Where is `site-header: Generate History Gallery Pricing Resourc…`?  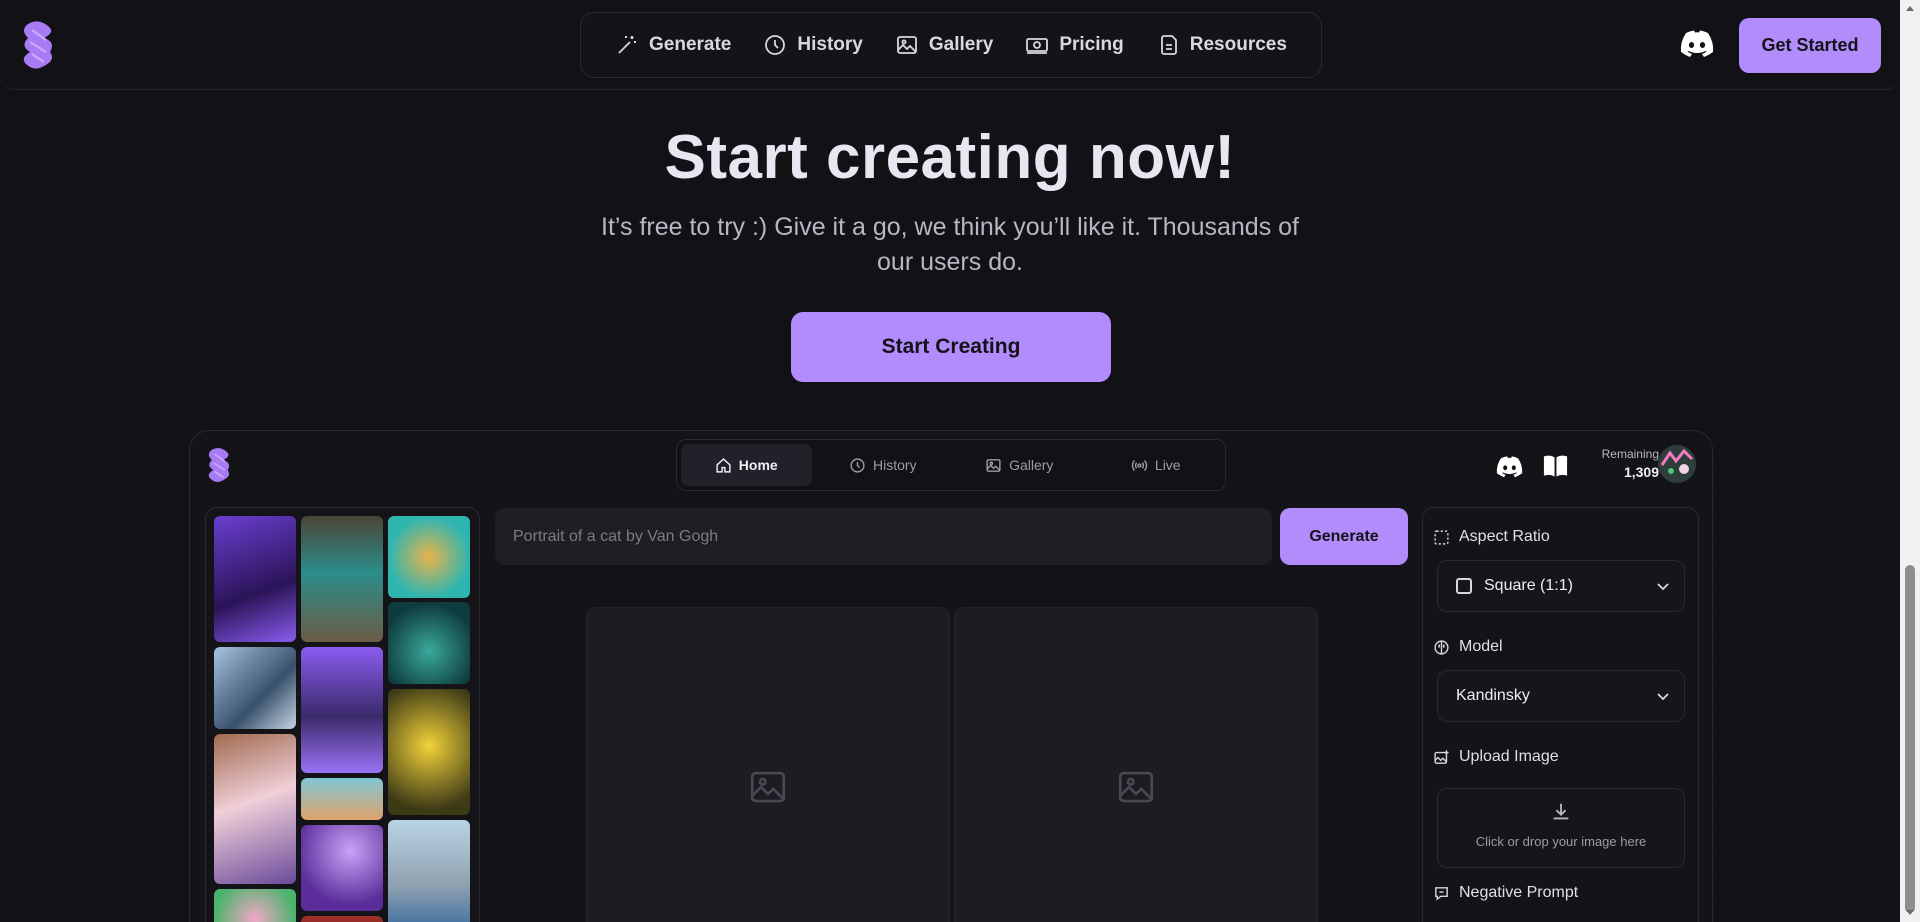
site-header: Generate History Gallery Pricing Resourc… is located at coordinates (950, 45).